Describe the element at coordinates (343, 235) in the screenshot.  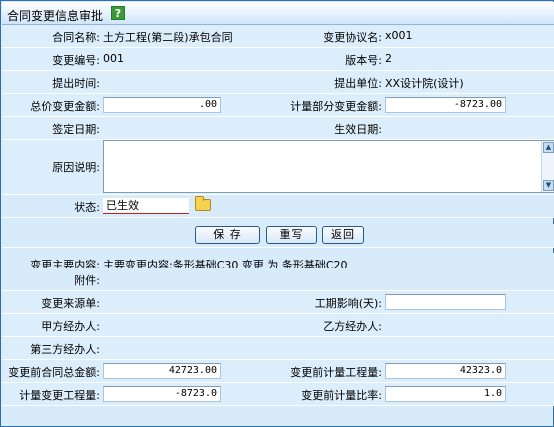
I see `back-button: 返回` at that location.